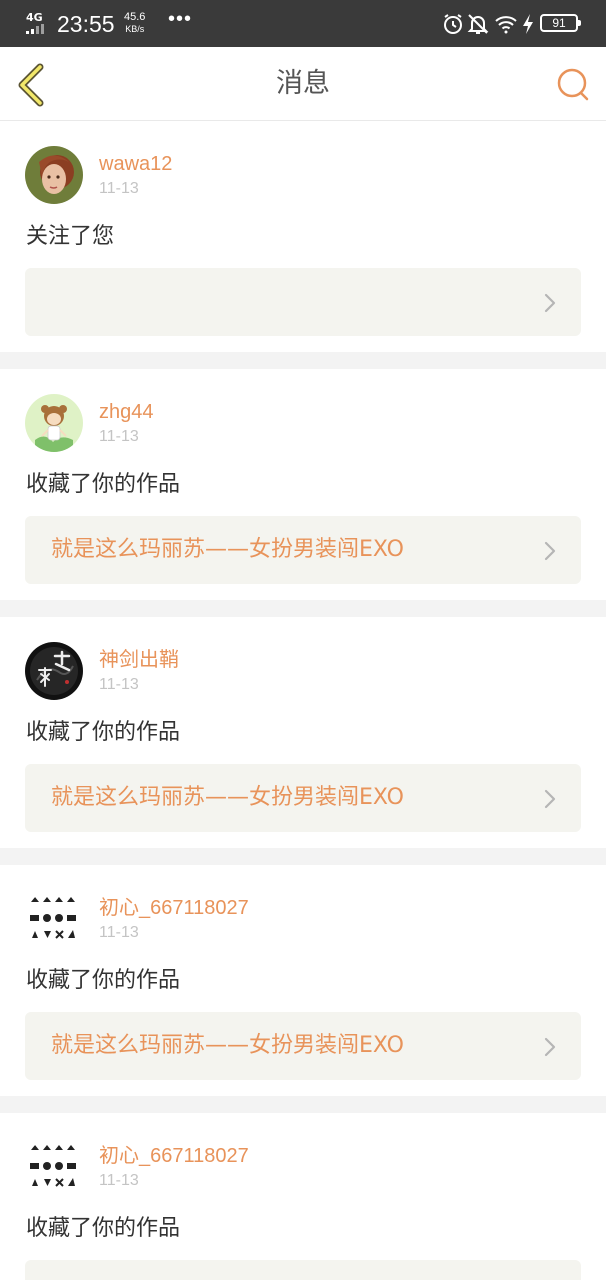 This screenshot has width=606, height=1280. I want to click on network-speed-unit: KB/s, so click(135, 29).